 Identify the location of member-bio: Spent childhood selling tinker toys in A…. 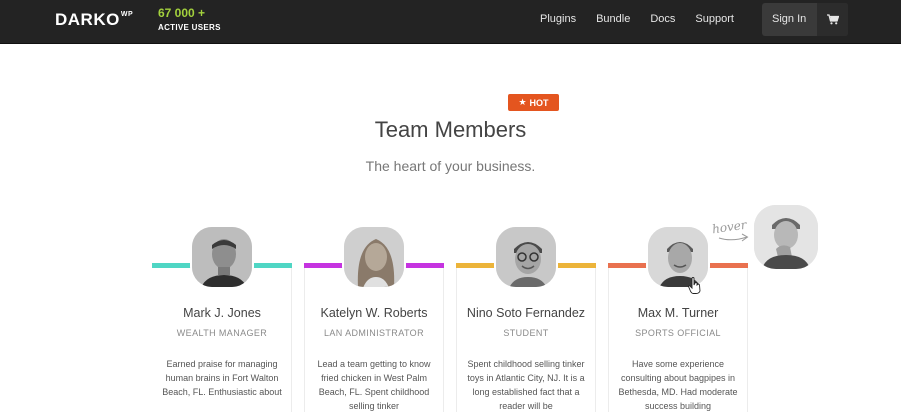
(526, 385).